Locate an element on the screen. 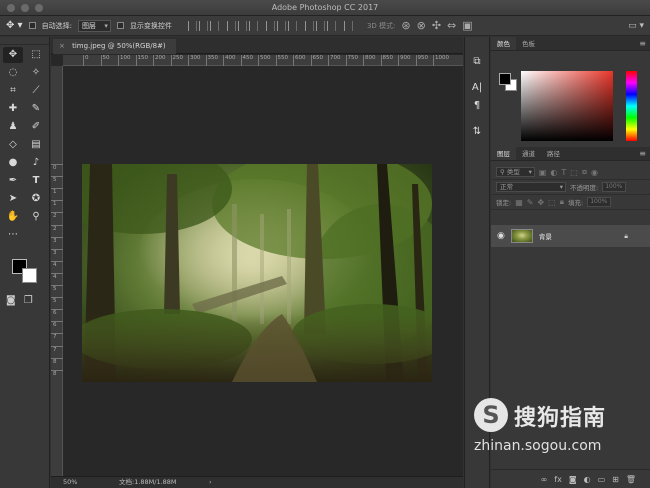  type-tool-icon: T is located at coordinates (36, 181).